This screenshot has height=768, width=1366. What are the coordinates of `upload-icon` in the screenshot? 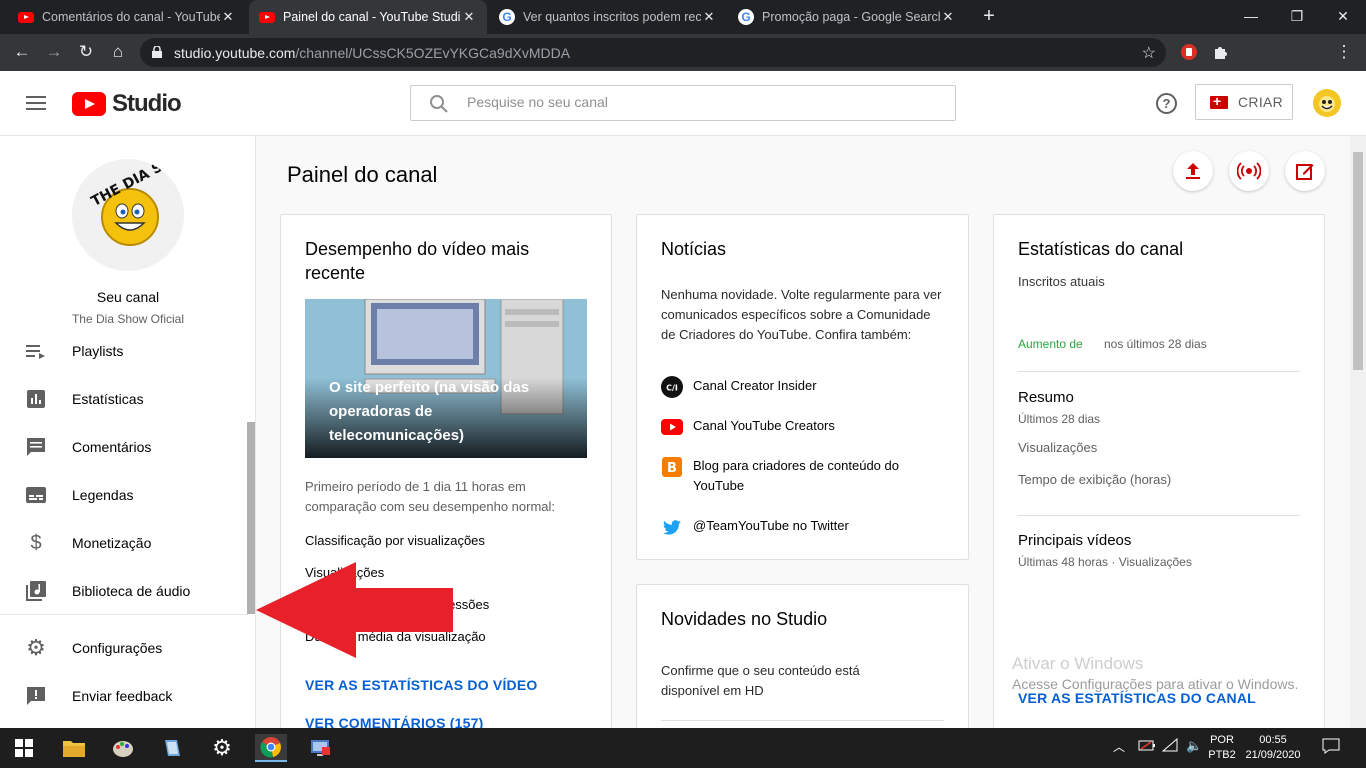 It's located at (1193, 171).